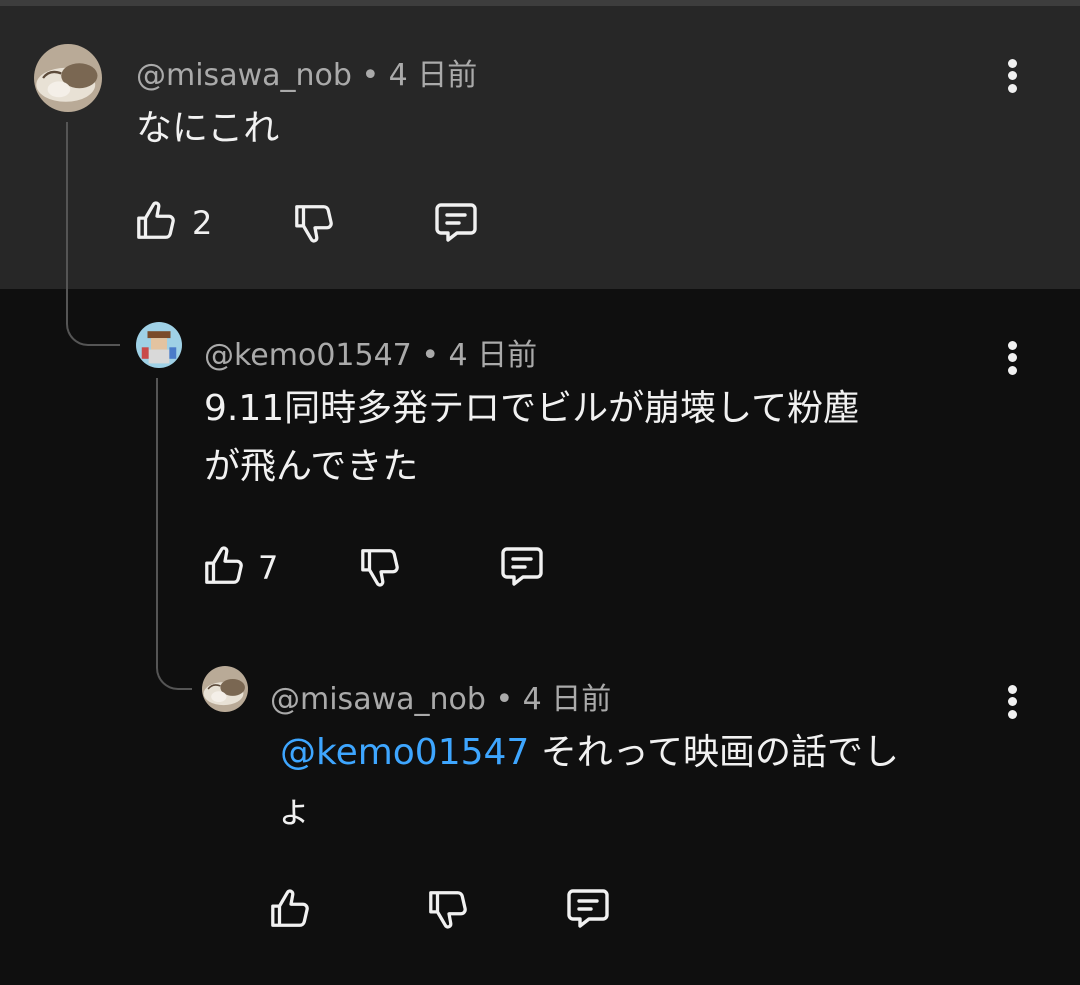 The width and height of the screenshot is (1080, 985). What do you see at coordinates (531, 438) in the screenshot?
I see `comment-text: 9.11同時多発テロでビルが崩壊して粉塵 が飛んできた` at bounding box center [531, 438].